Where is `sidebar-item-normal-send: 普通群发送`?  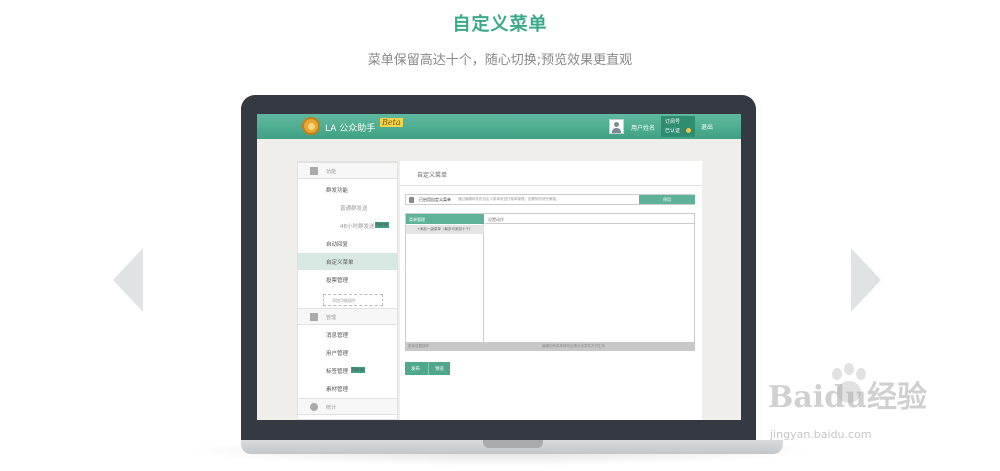 sidebar-item-normal-send: 普通群发送 is located at coordinates (347, 207).